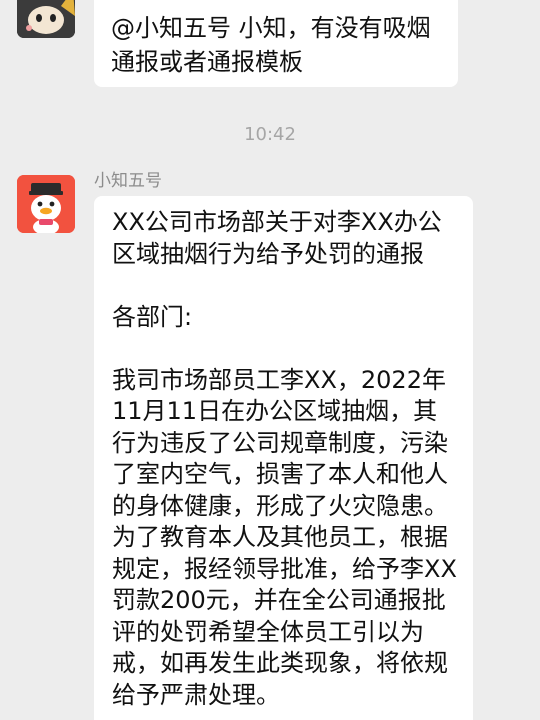  What do you see at coordinates (271, 28) in the screenshot?
I see `user-message-line-1: @小知五号 小知，有没有吸烟` at bounding box center [271, 28].